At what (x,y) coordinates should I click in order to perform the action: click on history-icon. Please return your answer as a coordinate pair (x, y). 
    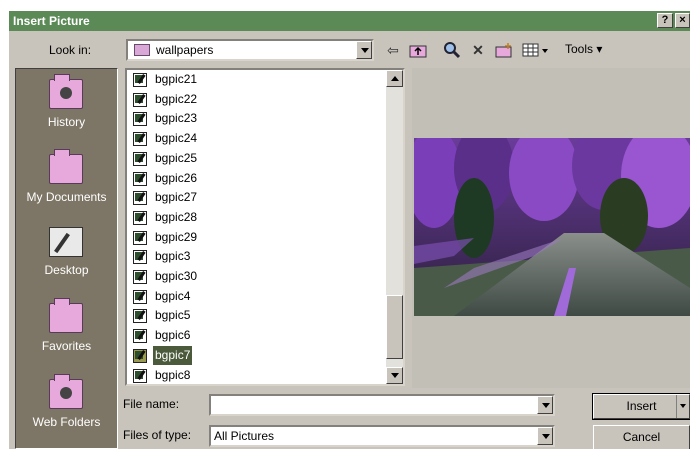
    Looking at the image, I should click on (66, 91).